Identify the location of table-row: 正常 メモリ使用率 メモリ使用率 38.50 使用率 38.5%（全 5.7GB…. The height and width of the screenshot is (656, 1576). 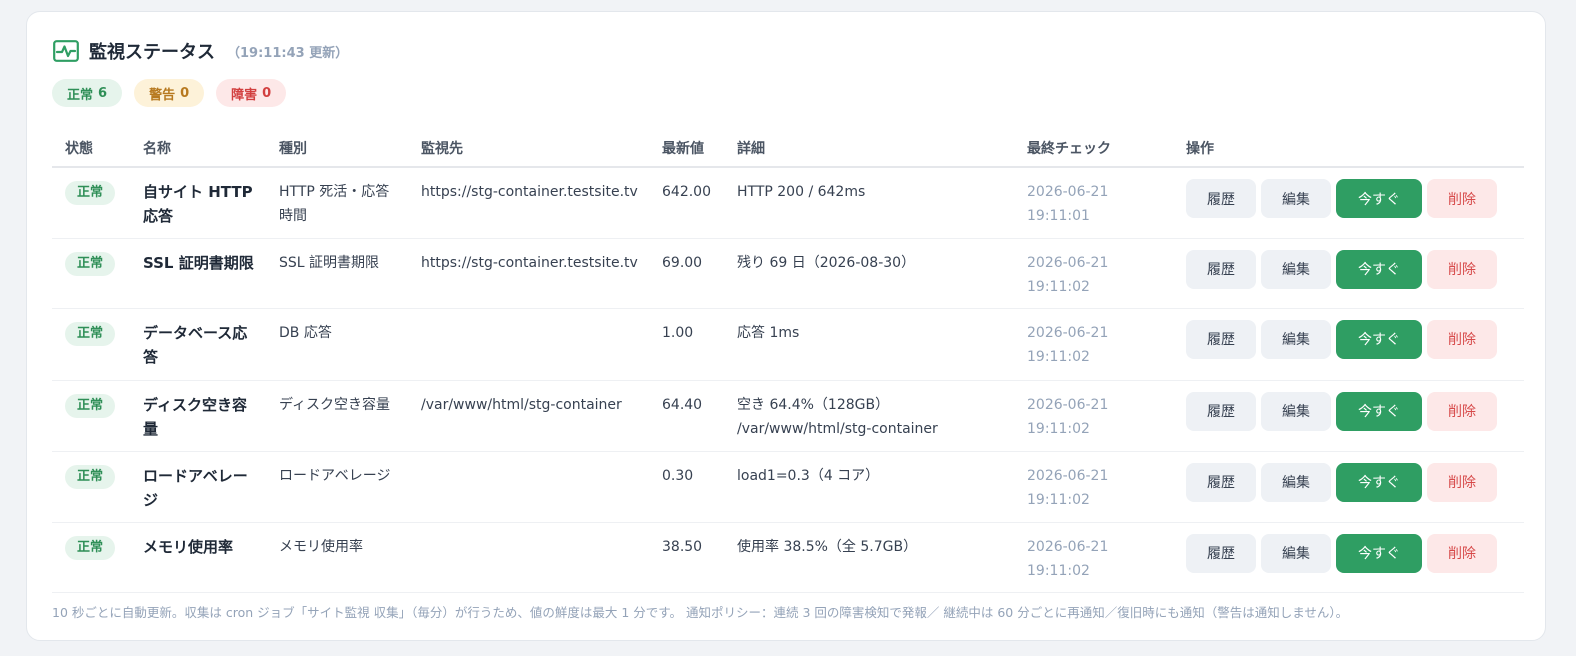
(788, 557).